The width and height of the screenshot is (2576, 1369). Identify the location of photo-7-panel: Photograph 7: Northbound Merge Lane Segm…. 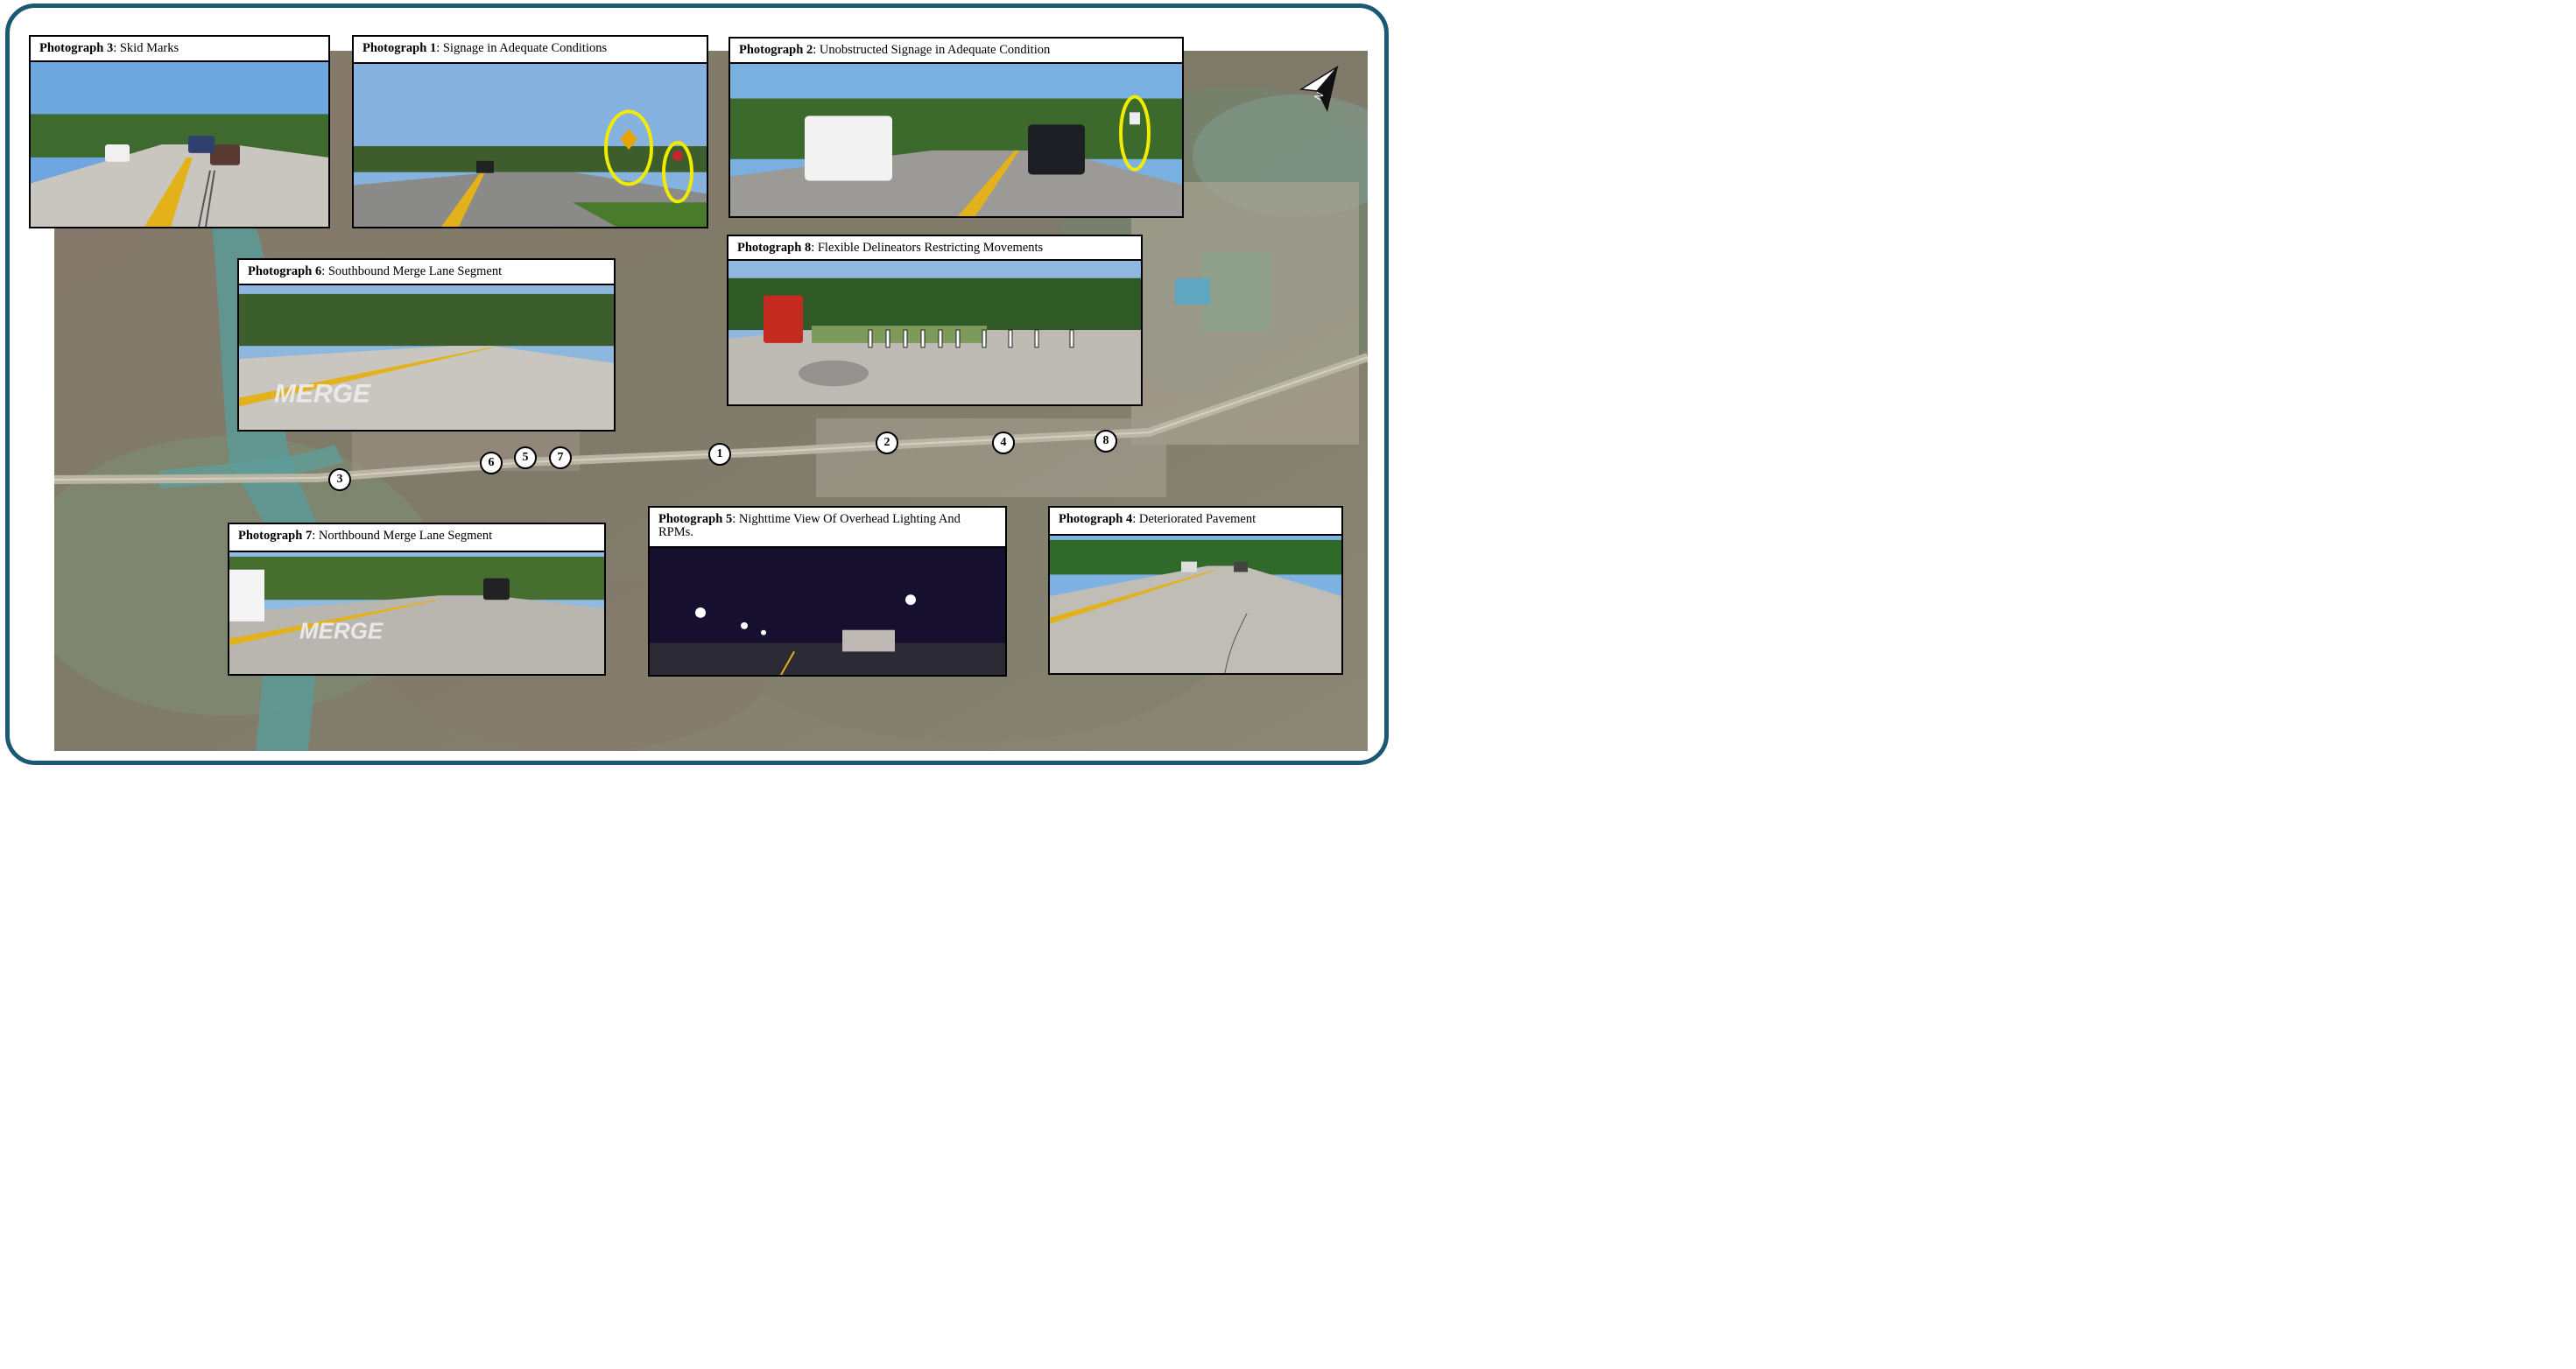
(417, 599).